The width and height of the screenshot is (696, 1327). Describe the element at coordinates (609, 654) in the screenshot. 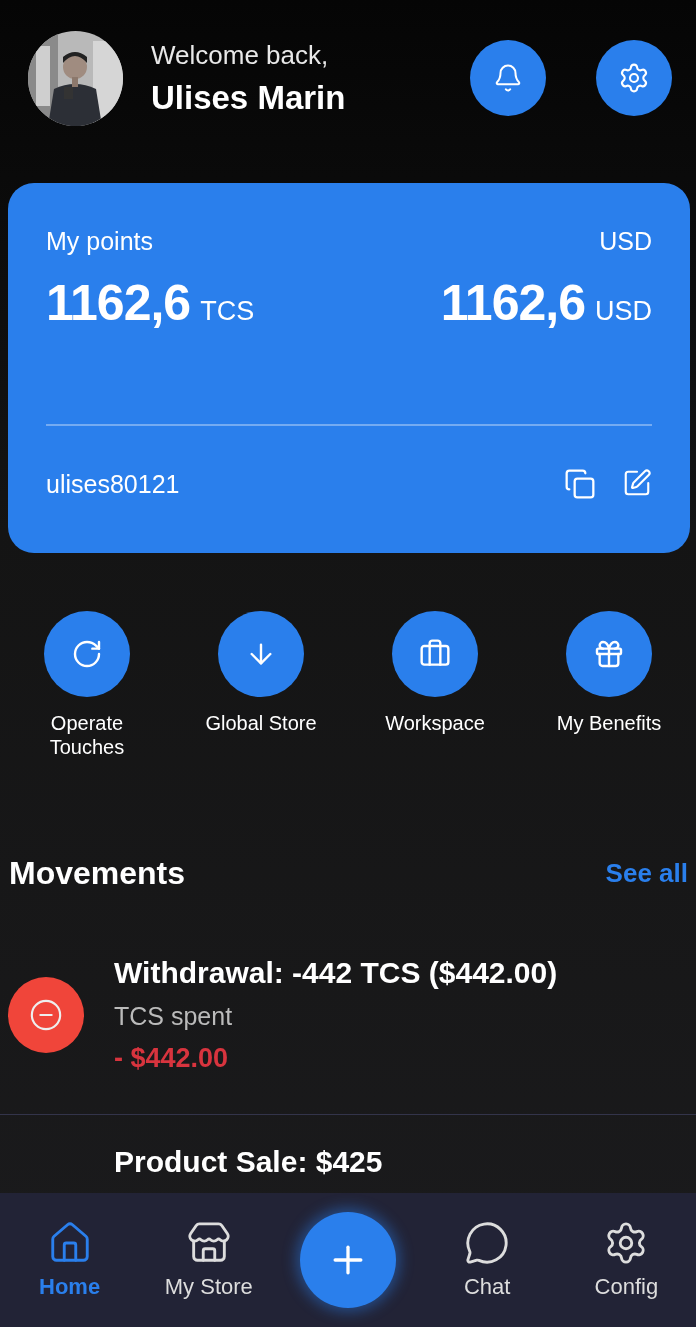

I see `gift-icon` at that location.